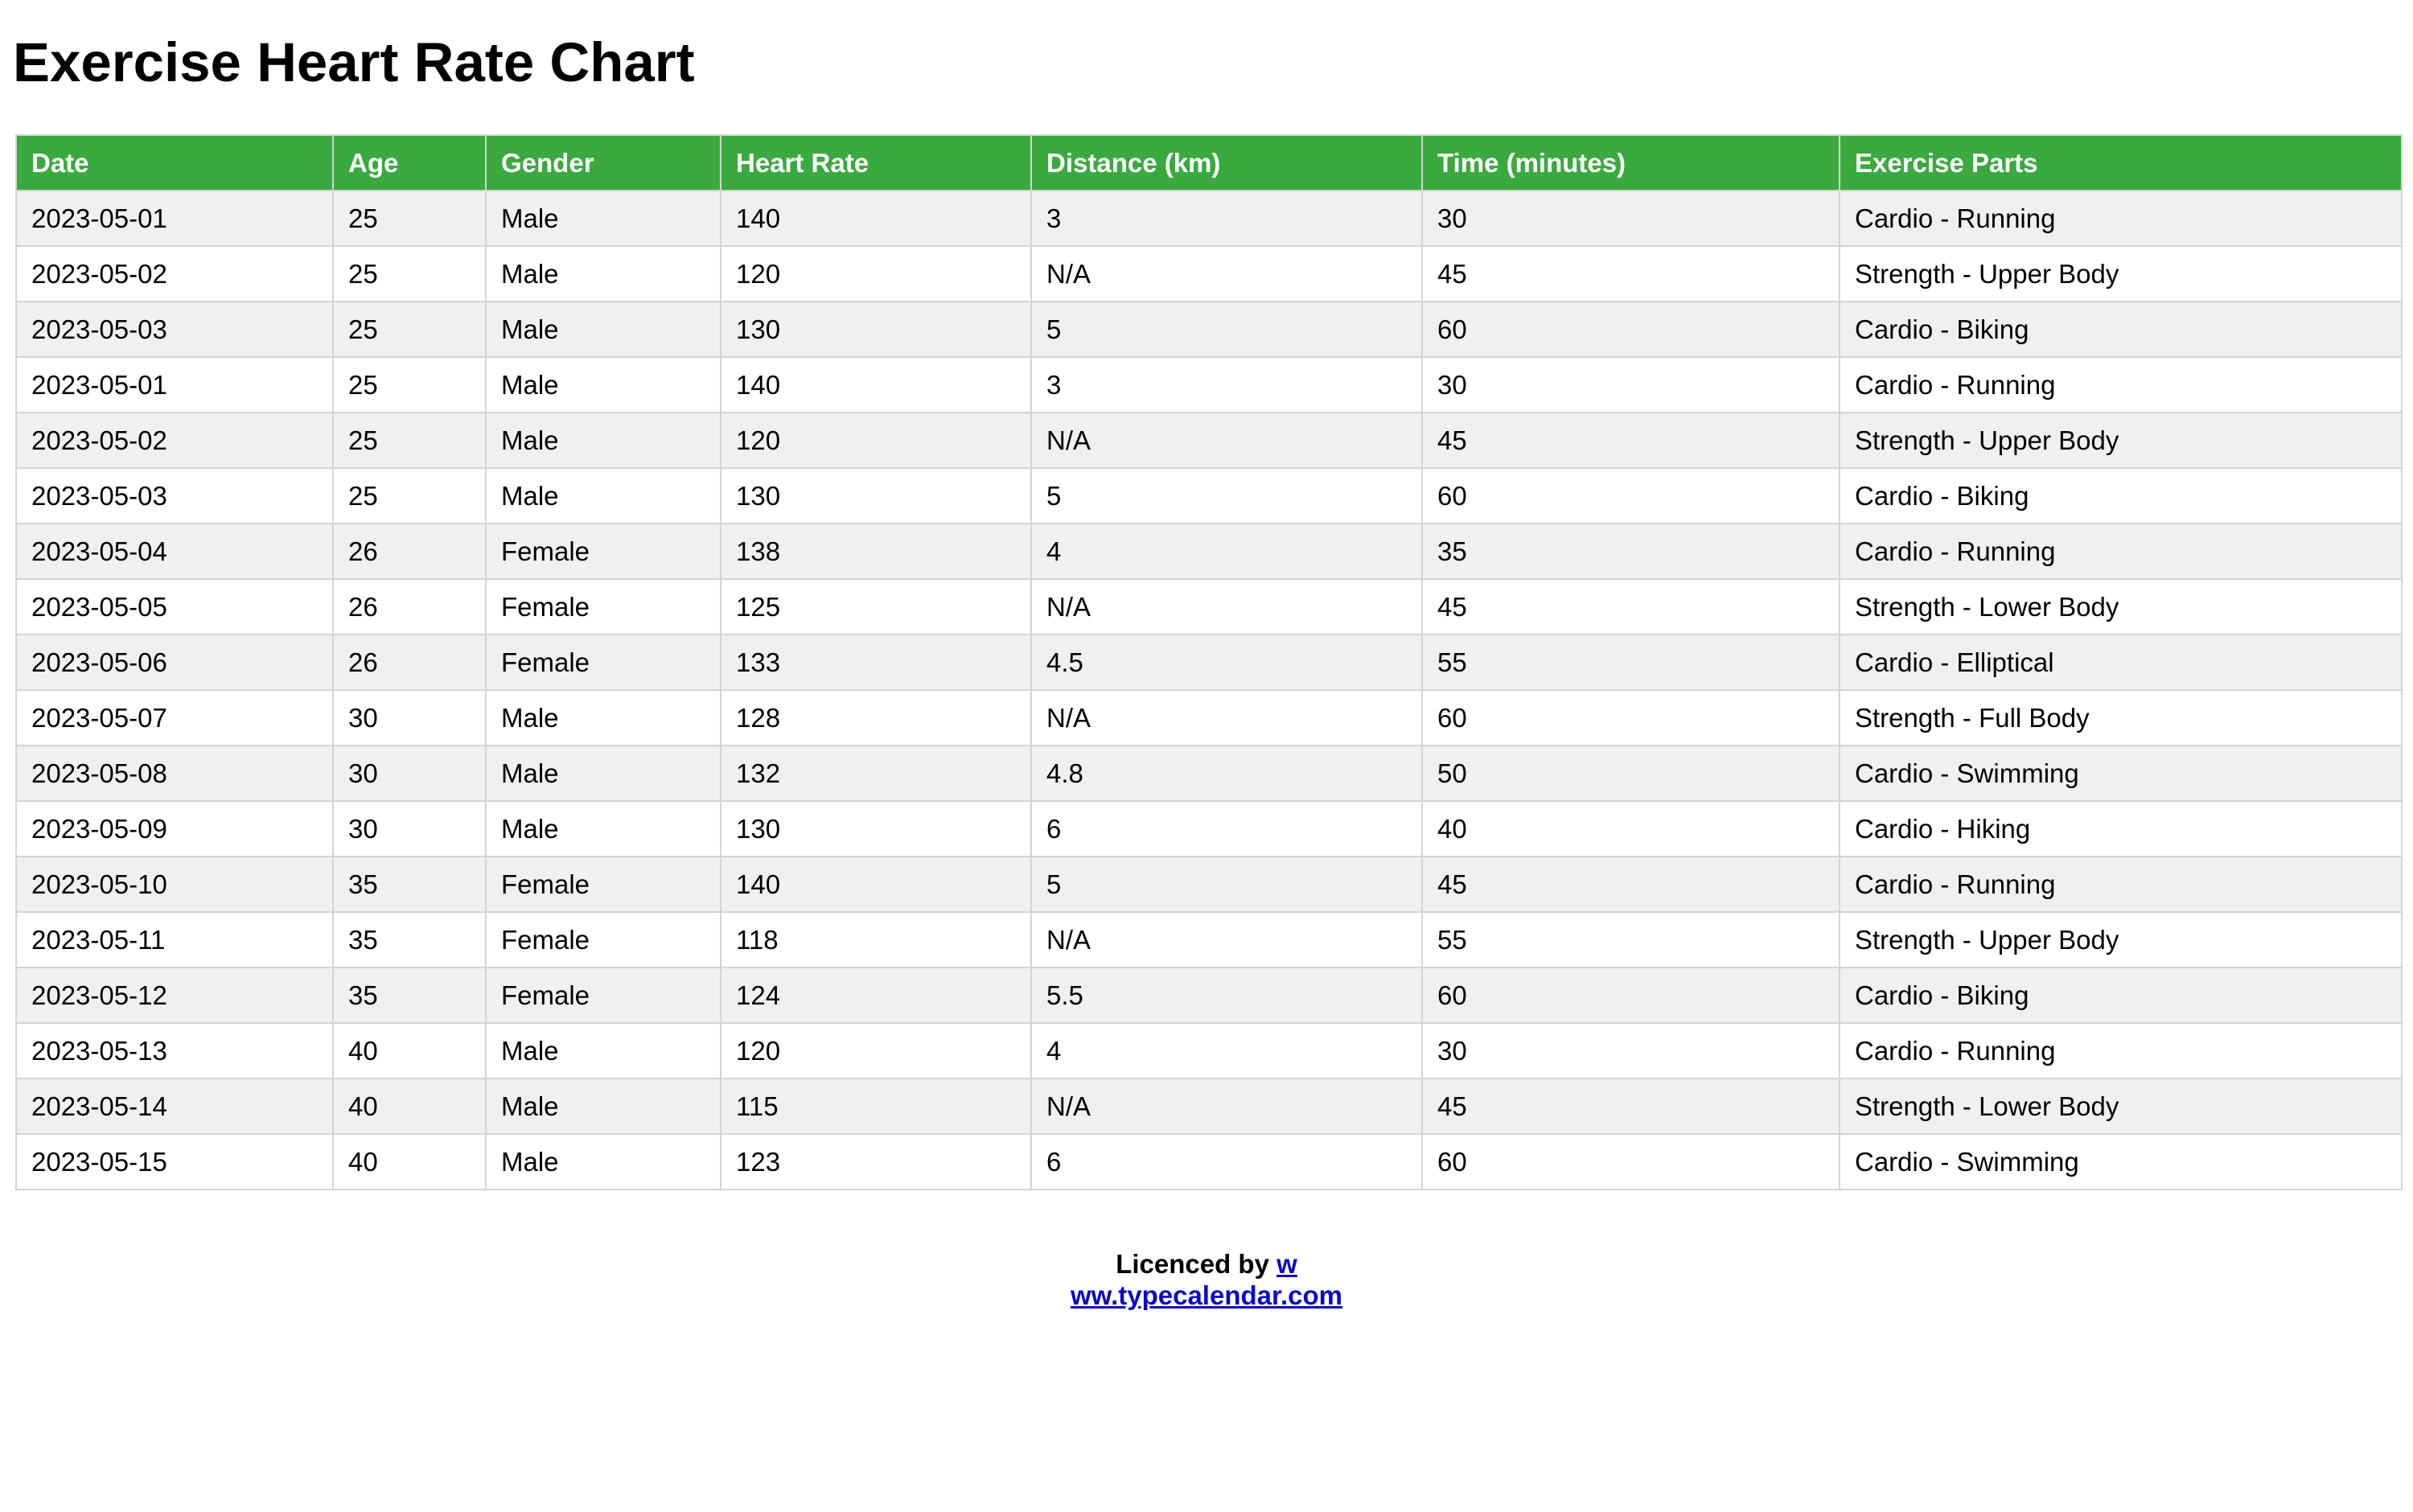  I want to click on cell-age: 40, so click(409, 1051).